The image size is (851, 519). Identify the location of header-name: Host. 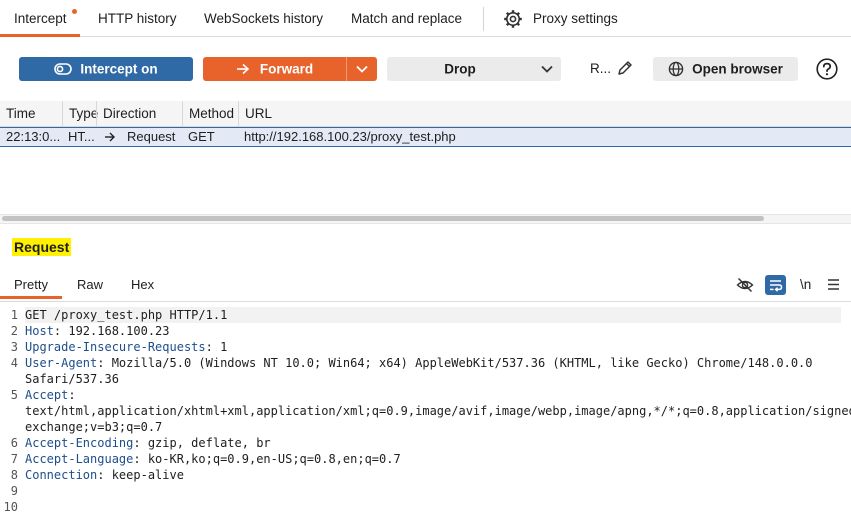
(39, 331).